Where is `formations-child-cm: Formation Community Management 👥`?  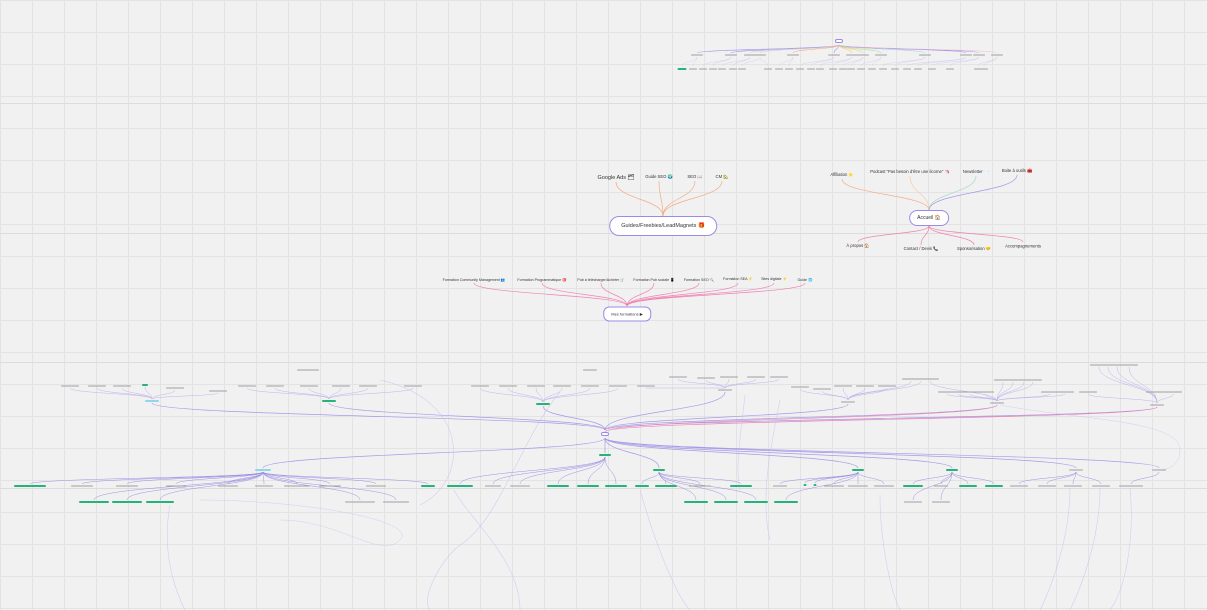 formations-child-cm: Formation Community Management 👥 is located at coordinates (474, 280).